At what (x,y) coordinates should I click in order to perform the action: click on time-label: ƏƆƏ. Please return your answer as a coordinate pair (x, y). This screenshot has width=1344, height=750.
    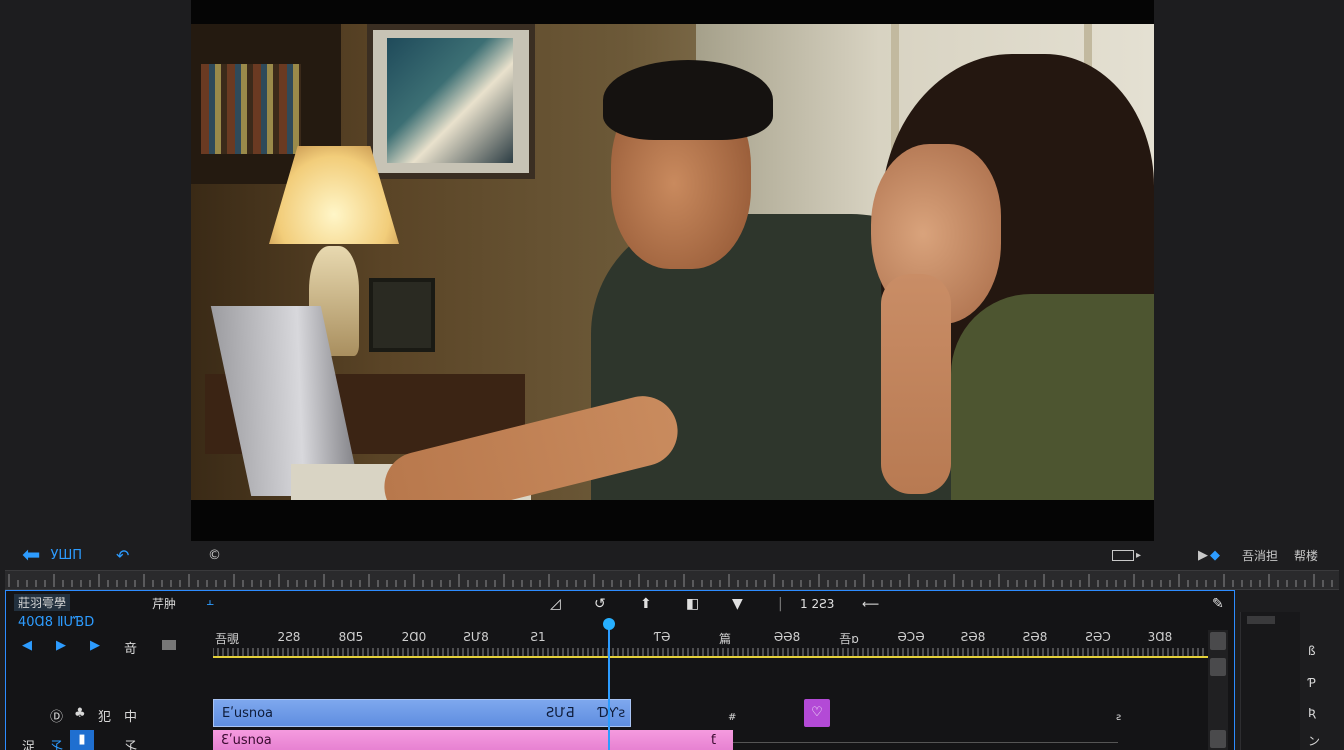
    Looking at the image, I should click on (911, 637).